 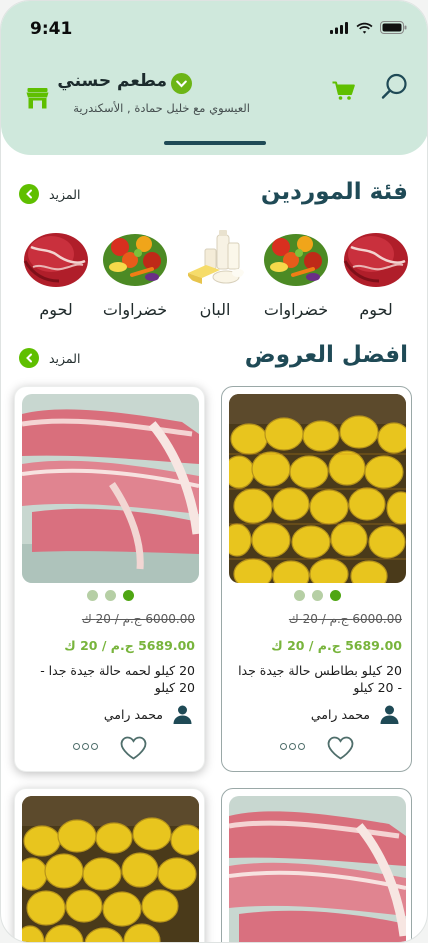 I want to click on status-icons, so click(x=368, y=27).